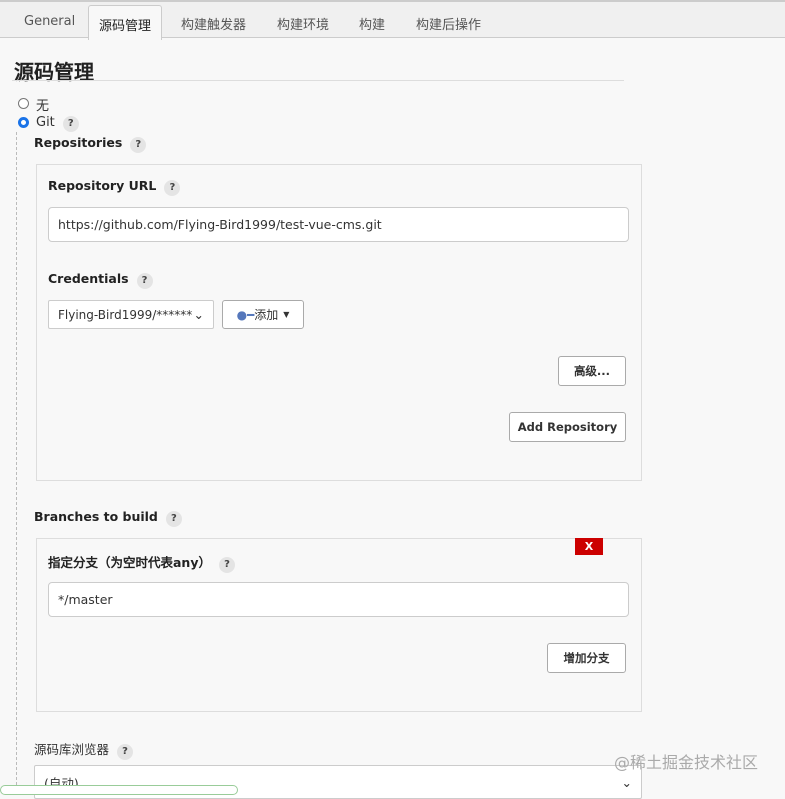 The width and height of the screenshot is (785, 799). Describe the element at coordinates (49, 21) in the screenshot. I see `tab-general: General` at that location.